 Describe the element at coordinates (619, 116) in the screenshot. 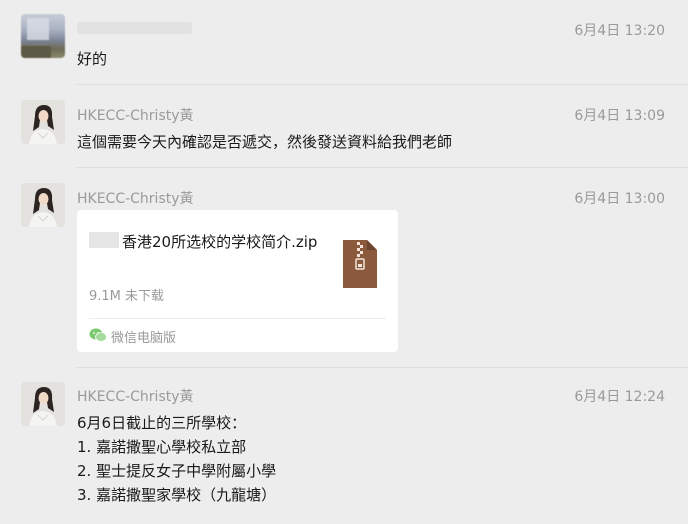

I see `message-time: 6月4日 13:09` at that location.